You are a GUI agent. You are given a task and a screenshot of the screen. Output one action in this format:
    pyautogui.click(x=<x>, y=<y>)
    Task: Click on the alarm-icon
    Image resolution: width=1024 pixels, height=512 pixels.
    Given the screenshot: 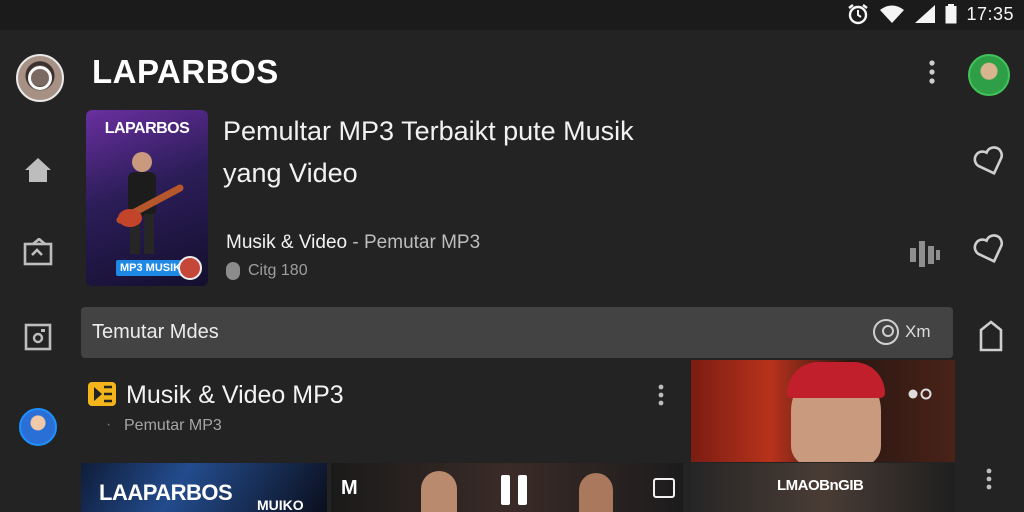 What is the action you would take?
    pyautogui.click(x=858, y=14)
    